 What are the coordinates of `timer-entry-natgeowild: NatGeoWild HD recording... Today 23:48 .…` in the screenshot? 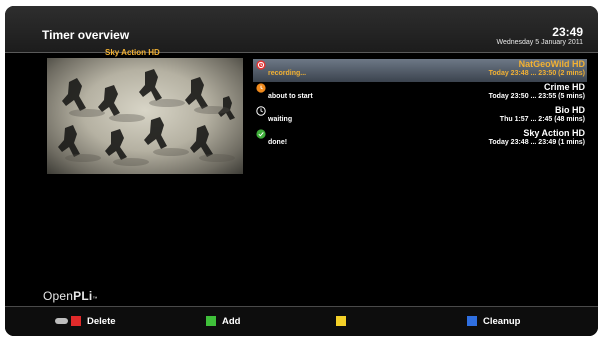 It's located at (420, 70).